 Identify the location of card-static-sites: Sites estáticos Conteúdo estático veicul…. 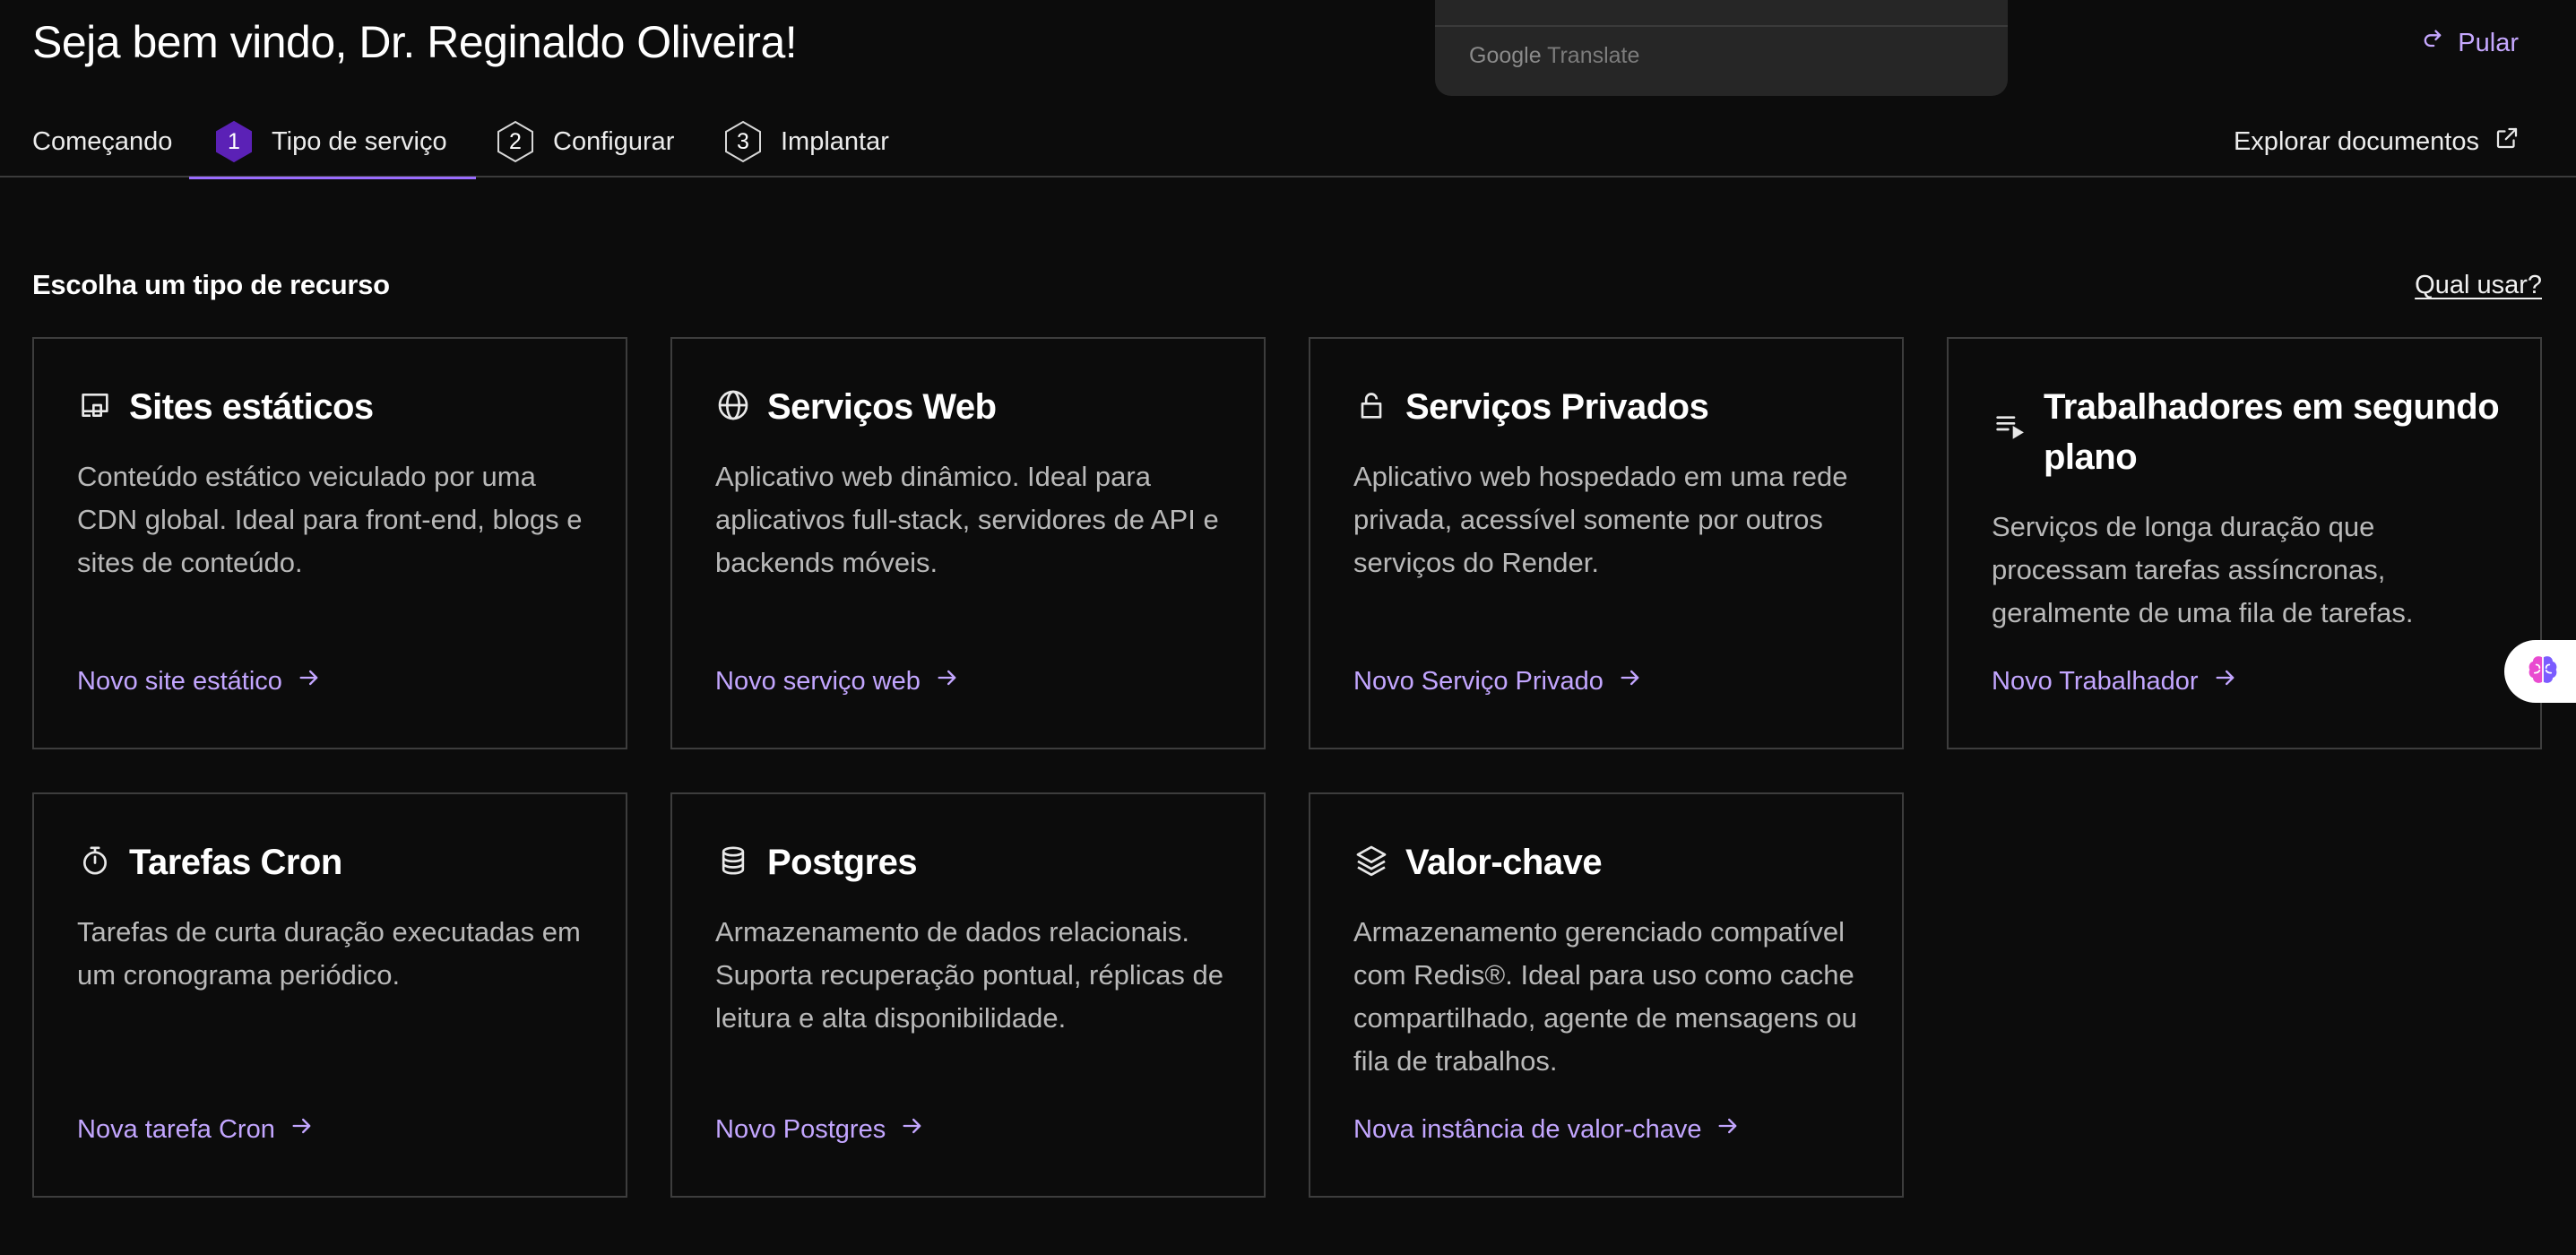
(329, 543).